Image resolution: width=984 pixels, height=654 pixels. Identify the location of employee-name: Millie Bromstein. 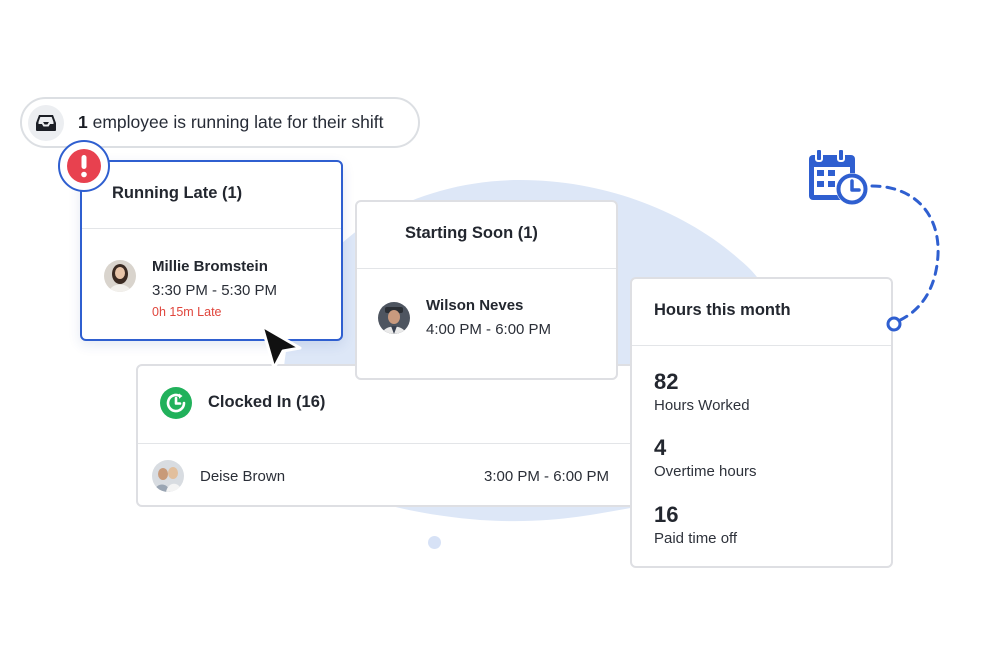
(210, 266).